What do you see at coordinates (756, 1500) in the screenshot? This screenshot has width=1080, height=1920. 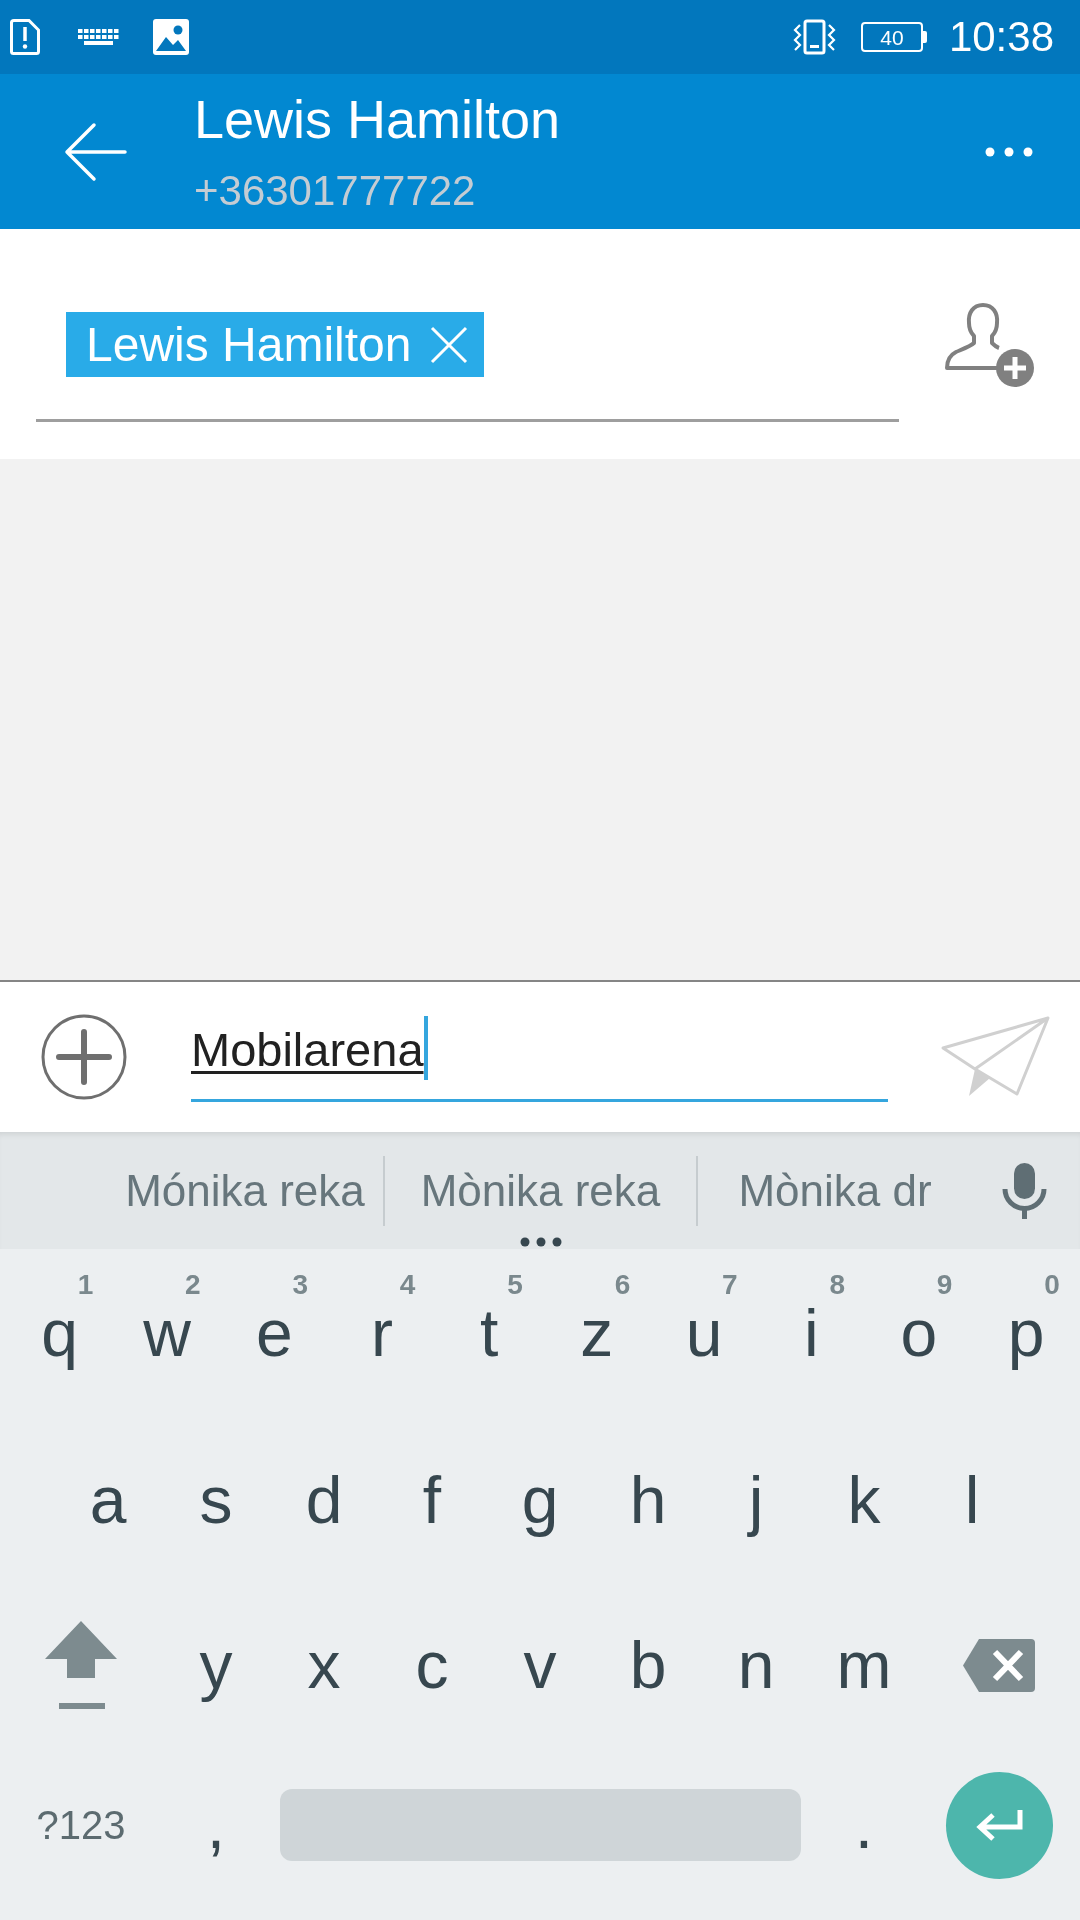 I see `keyboard-key: j` at bounding box center [756, 1500].